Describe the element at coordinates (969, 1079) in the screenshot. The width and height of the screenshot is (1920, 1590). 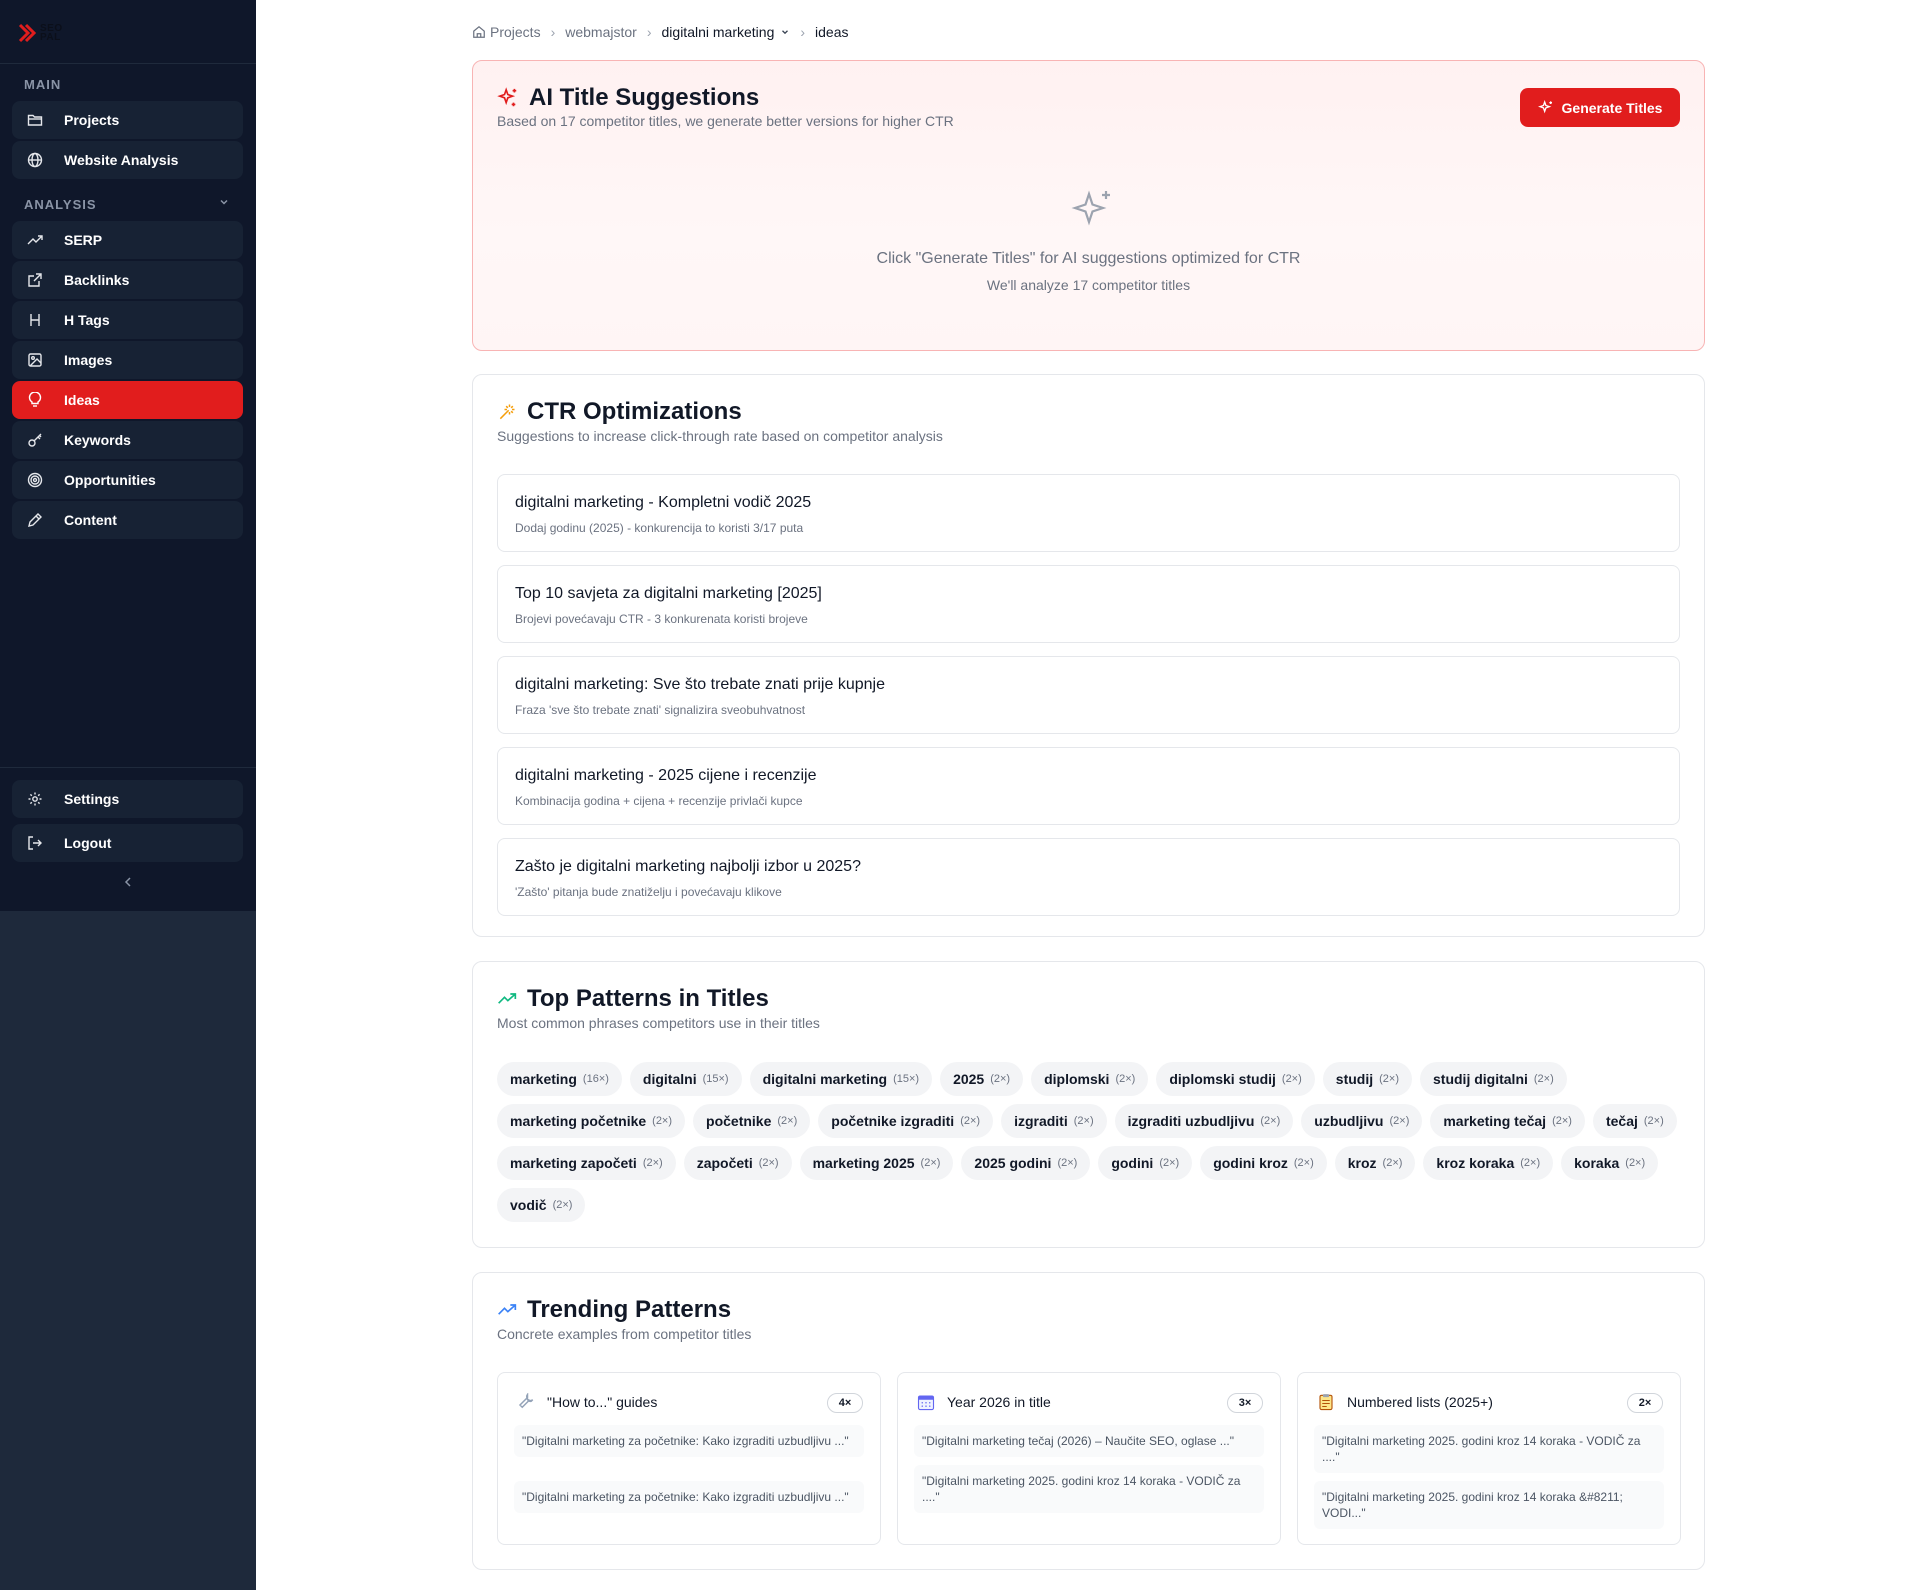
I see `pattern-tag-label: 2025` at that location.